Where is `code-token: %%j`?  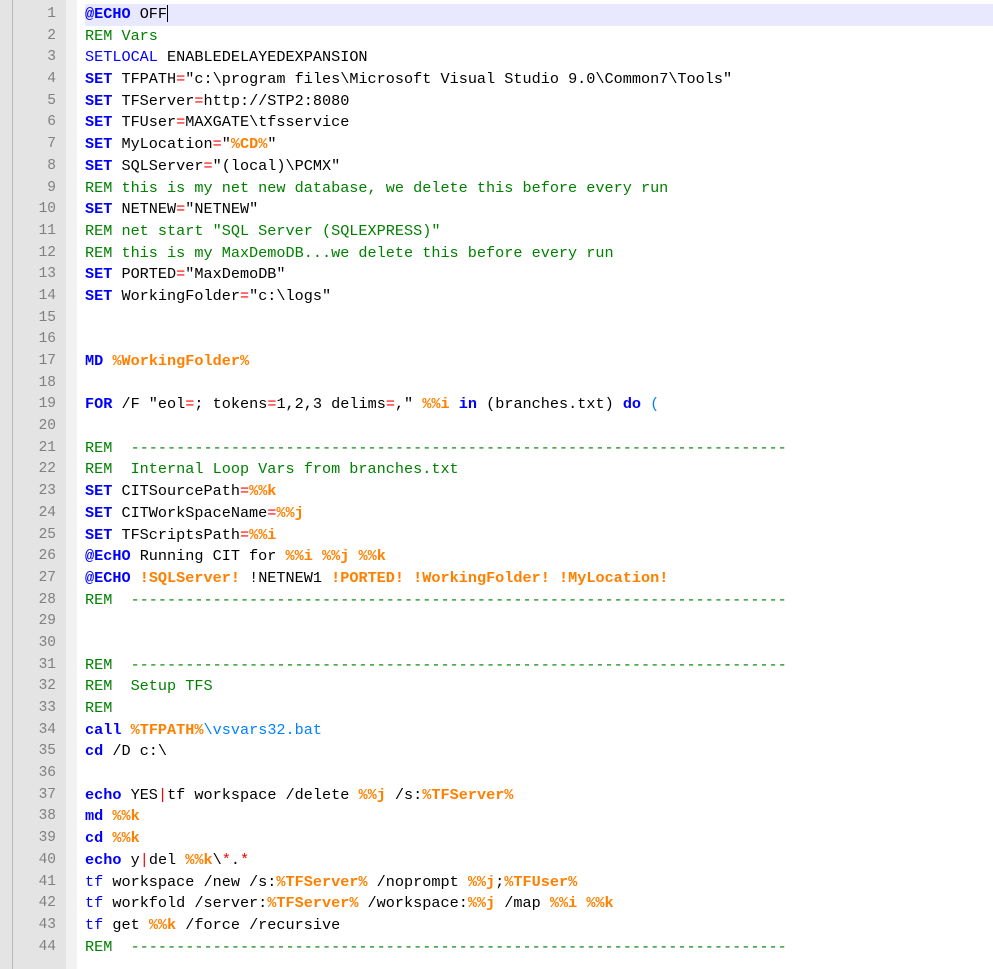
code-token: %%j is located at coordinates (481, 881).